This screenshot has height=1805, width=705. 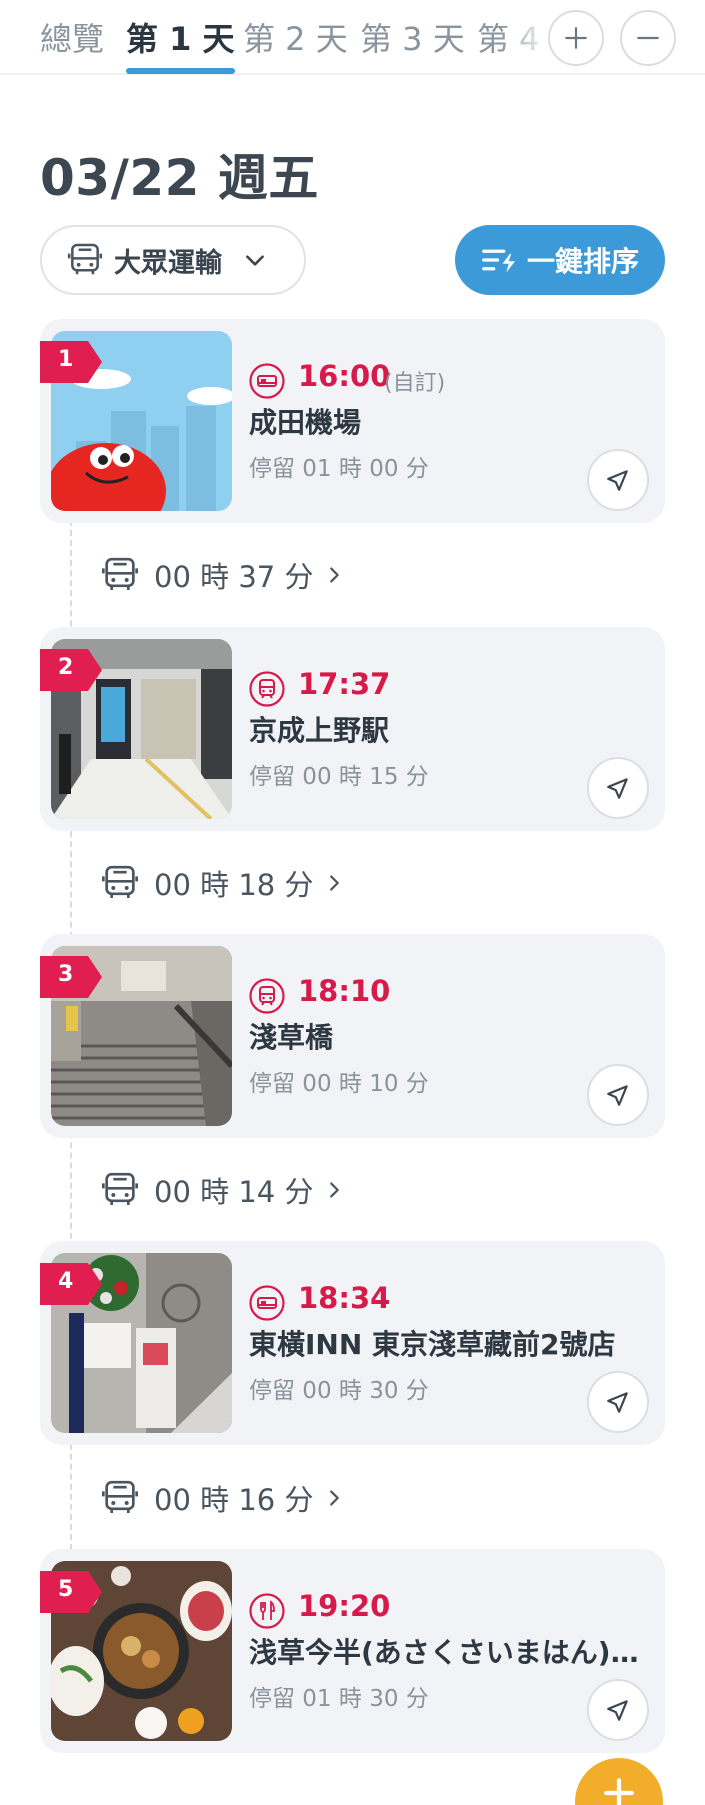 I want to click on auto-sort-button: 一鍵排序, so click(x=560, y=260).